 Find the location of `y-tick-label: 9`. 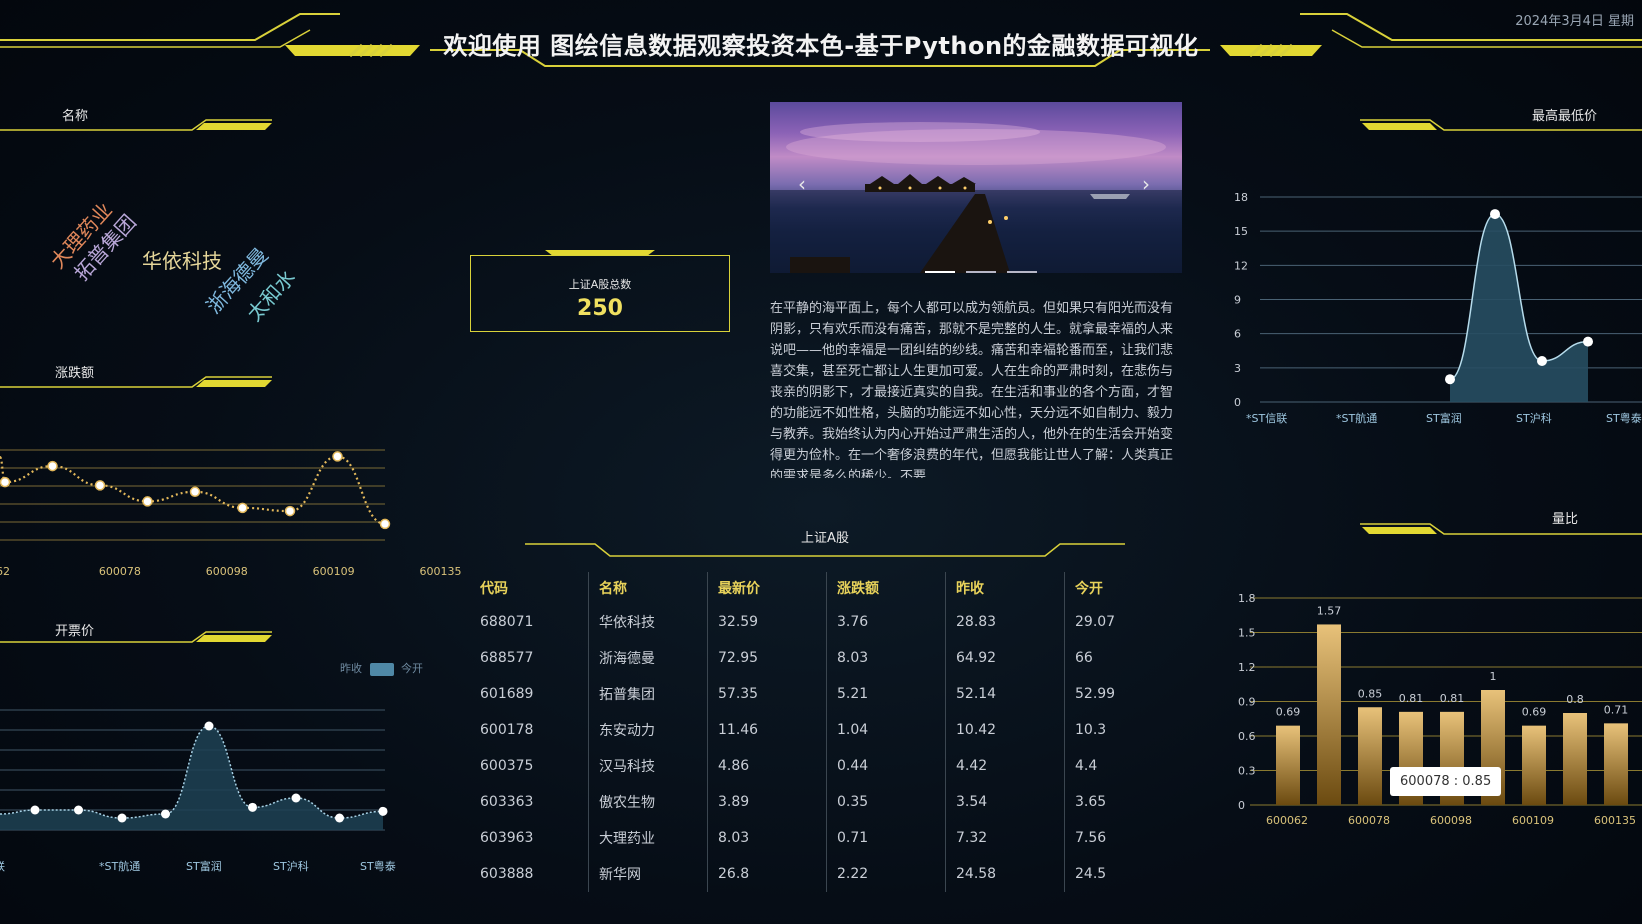

y-tick-label: 9 is located at coordinates (1237, 300).